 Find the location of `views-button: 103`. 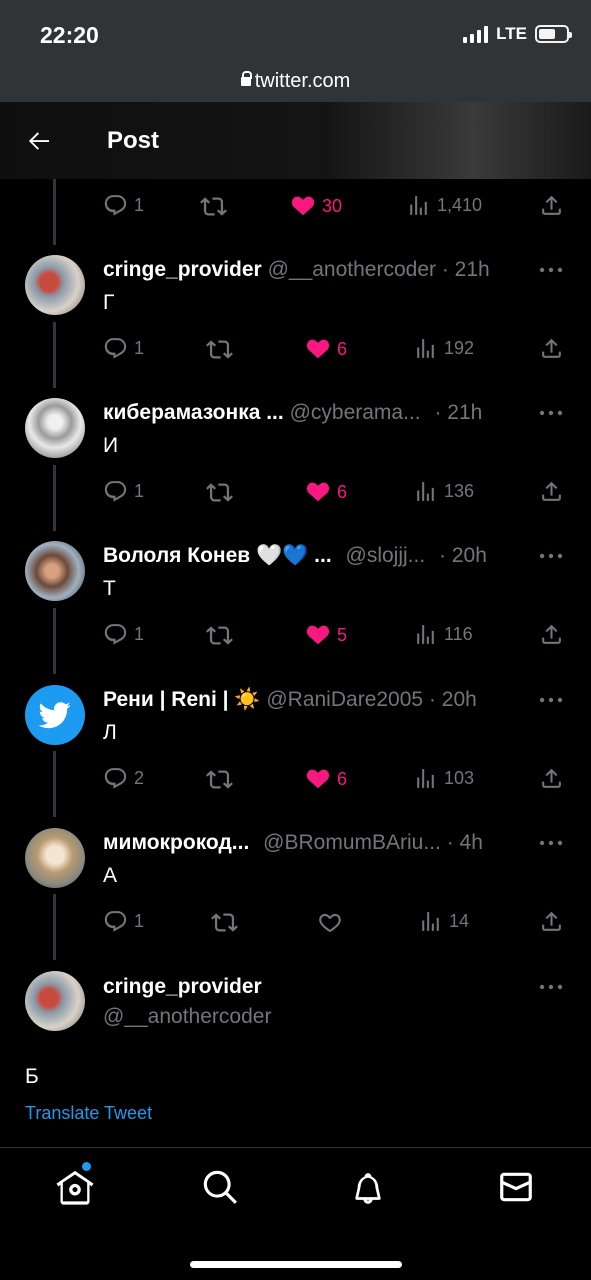

views-button: 103 is located at coordinates (443, 778).